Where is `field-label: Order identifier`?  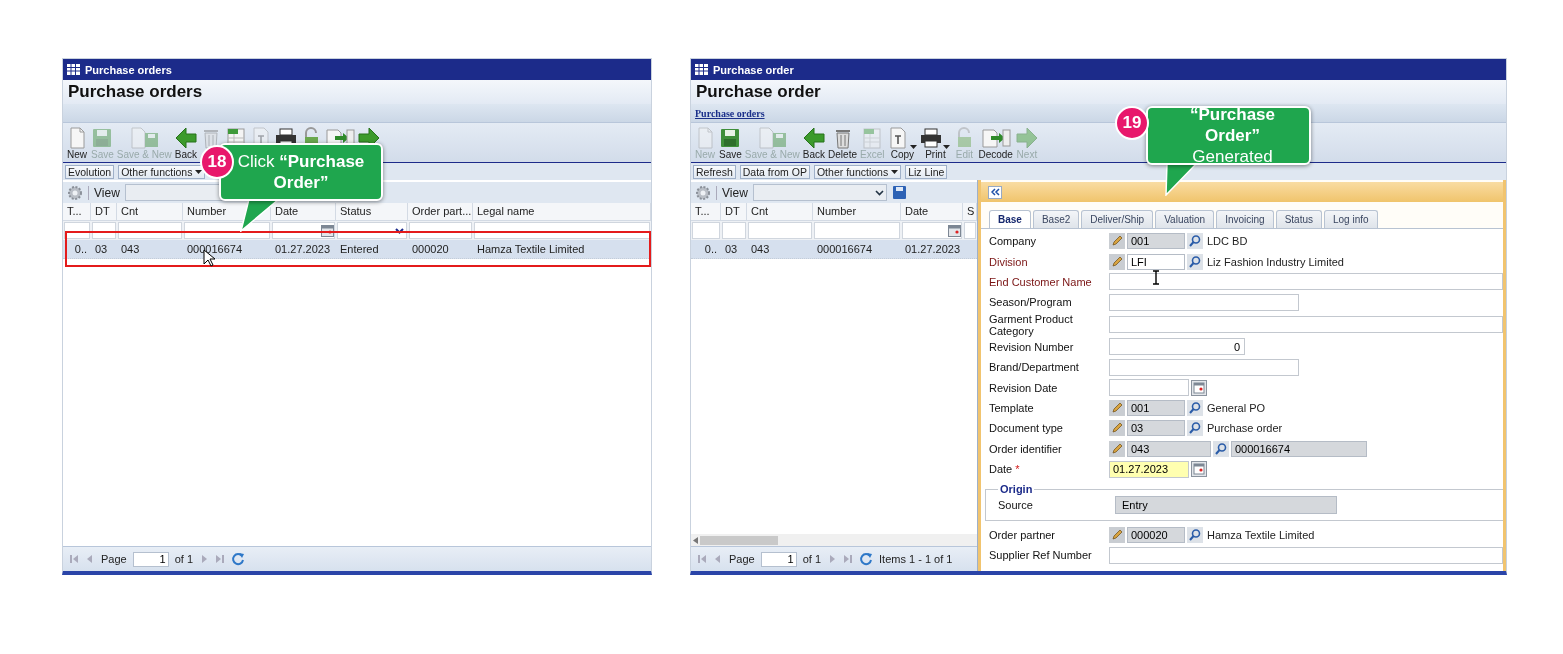
field-label: Order identifier is located at coordinates (1025, 448).